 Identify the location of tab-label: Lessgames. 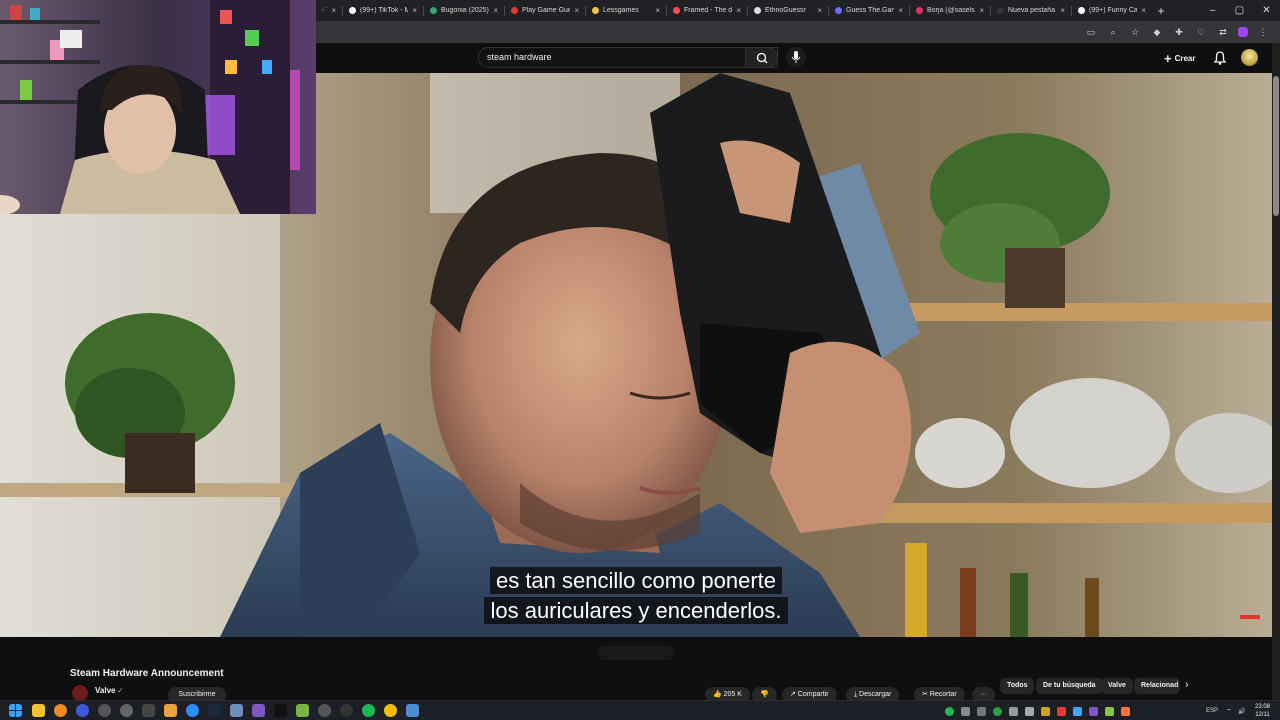
(621, 10).